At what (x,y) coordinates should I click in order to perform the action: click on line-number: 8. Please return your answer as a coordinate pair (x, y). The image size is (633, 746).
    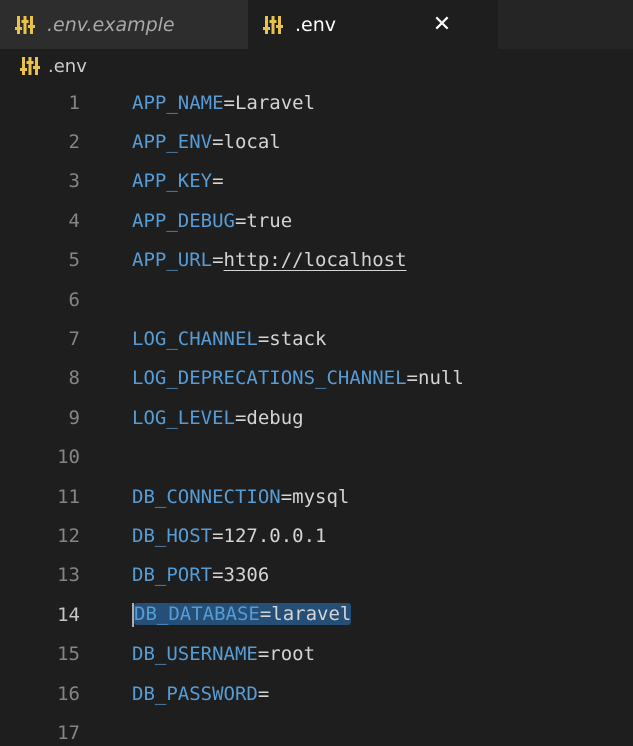
    Looking at the image, I should click on (74, 378).